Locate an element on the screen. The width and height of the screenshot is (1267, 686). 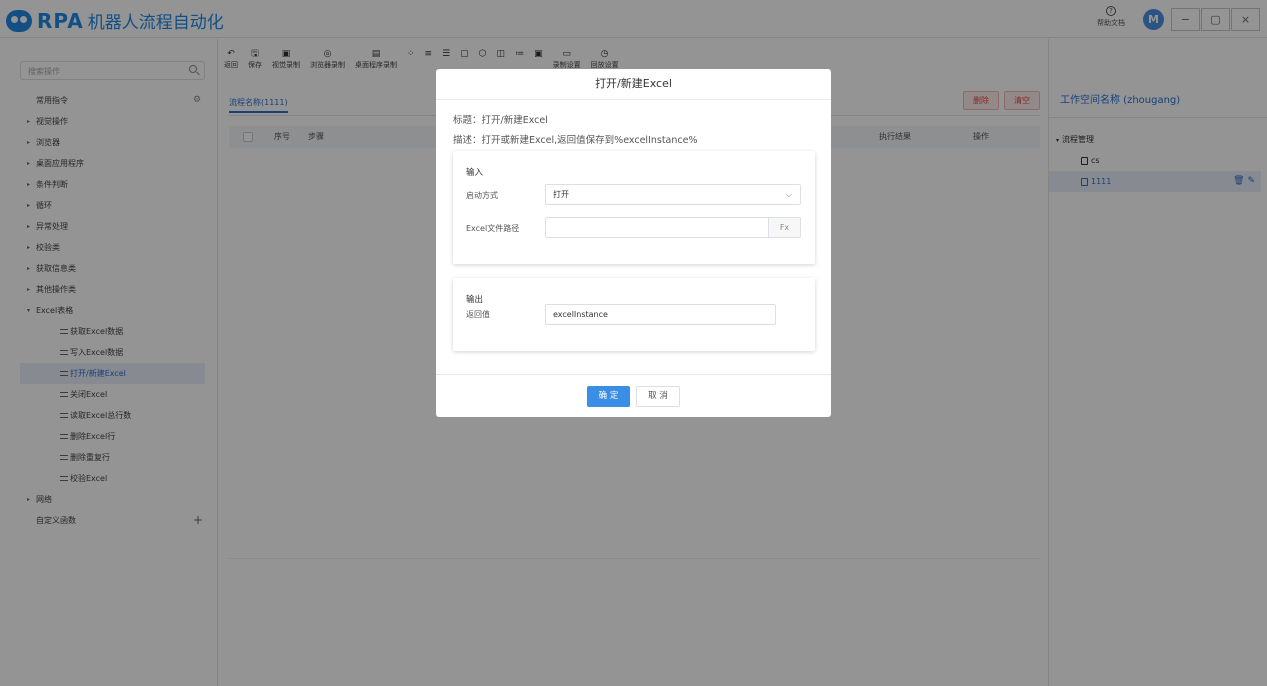
dialog-footer-divider is located at coordinates (633, 374).